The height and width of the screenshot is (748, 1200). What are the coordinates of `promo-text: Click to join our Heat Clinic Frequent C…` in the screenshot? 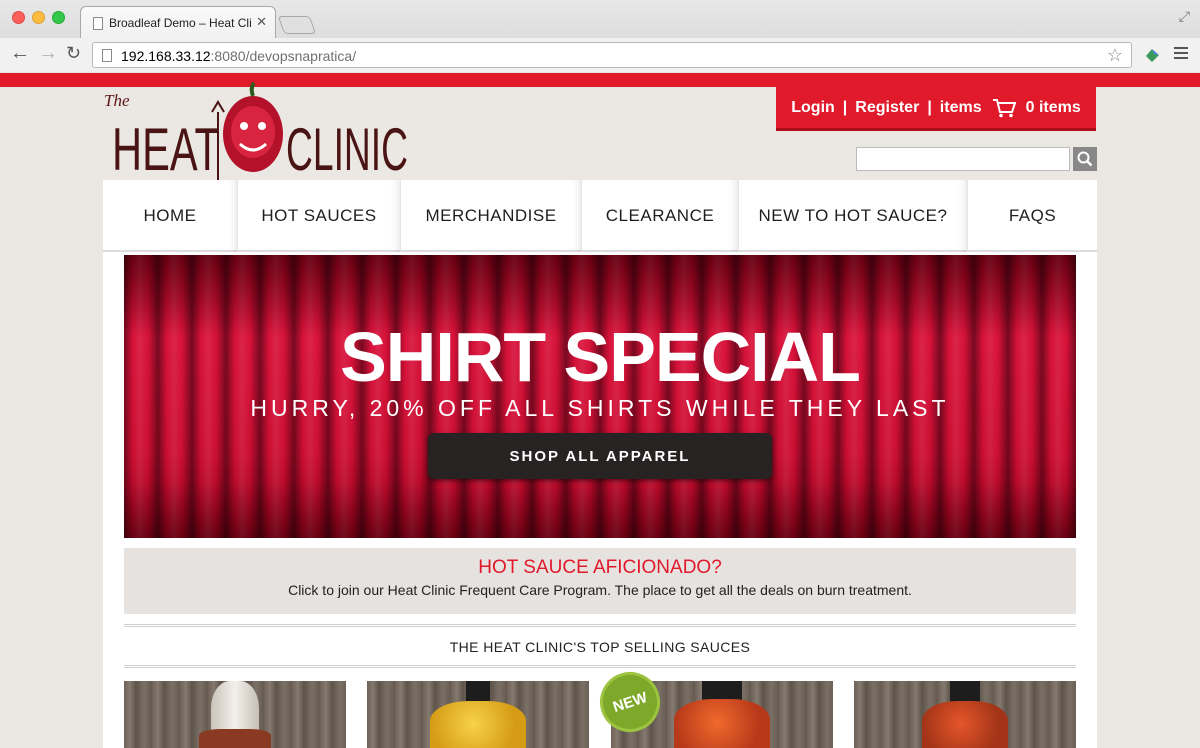 It's located at (600, 590).